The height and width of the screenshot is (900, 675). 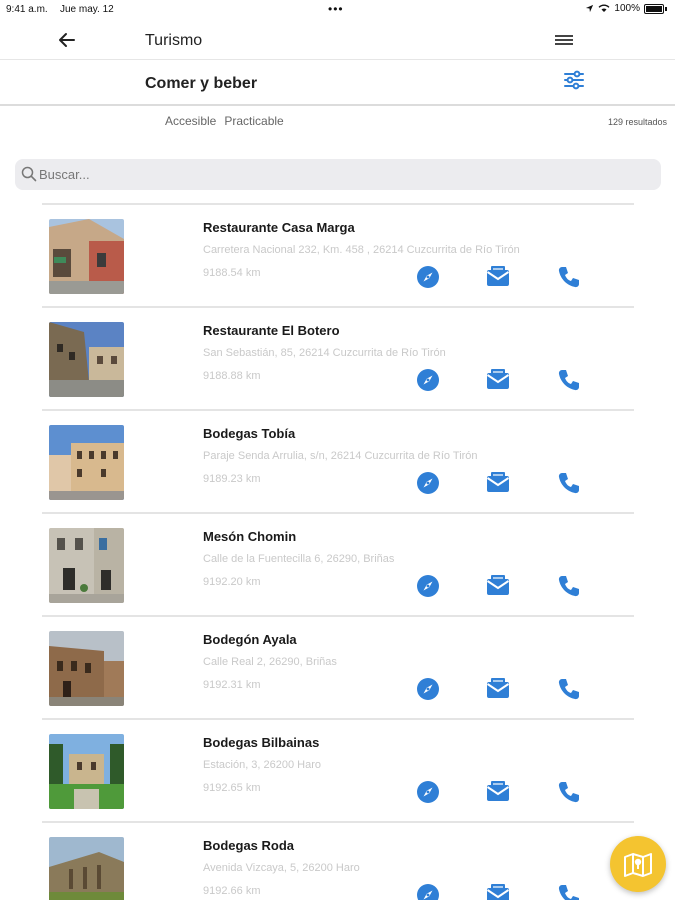 What do you see at coordinates (86, 462) in the screenshot?
I see `photo-bodegas-tobia` at bounding box center [86, 462].